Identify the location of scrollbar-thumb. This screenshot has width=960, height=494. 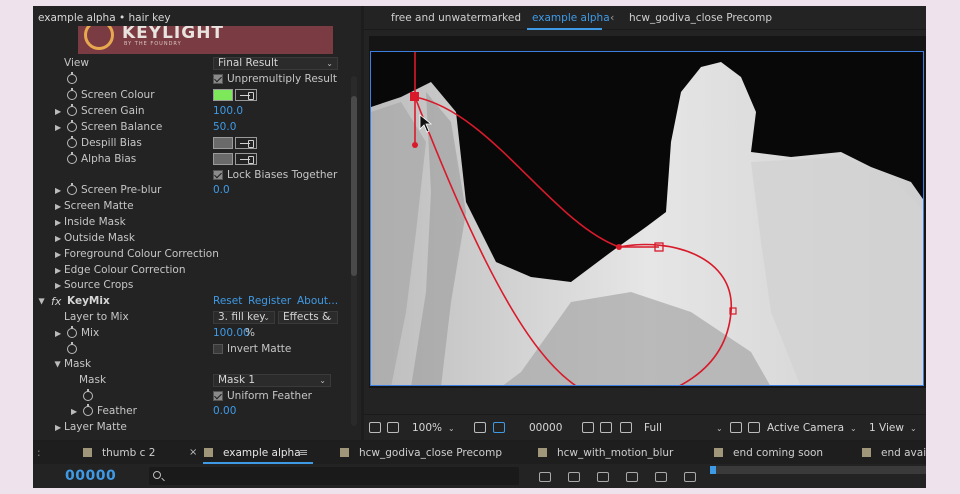
(354, 186).